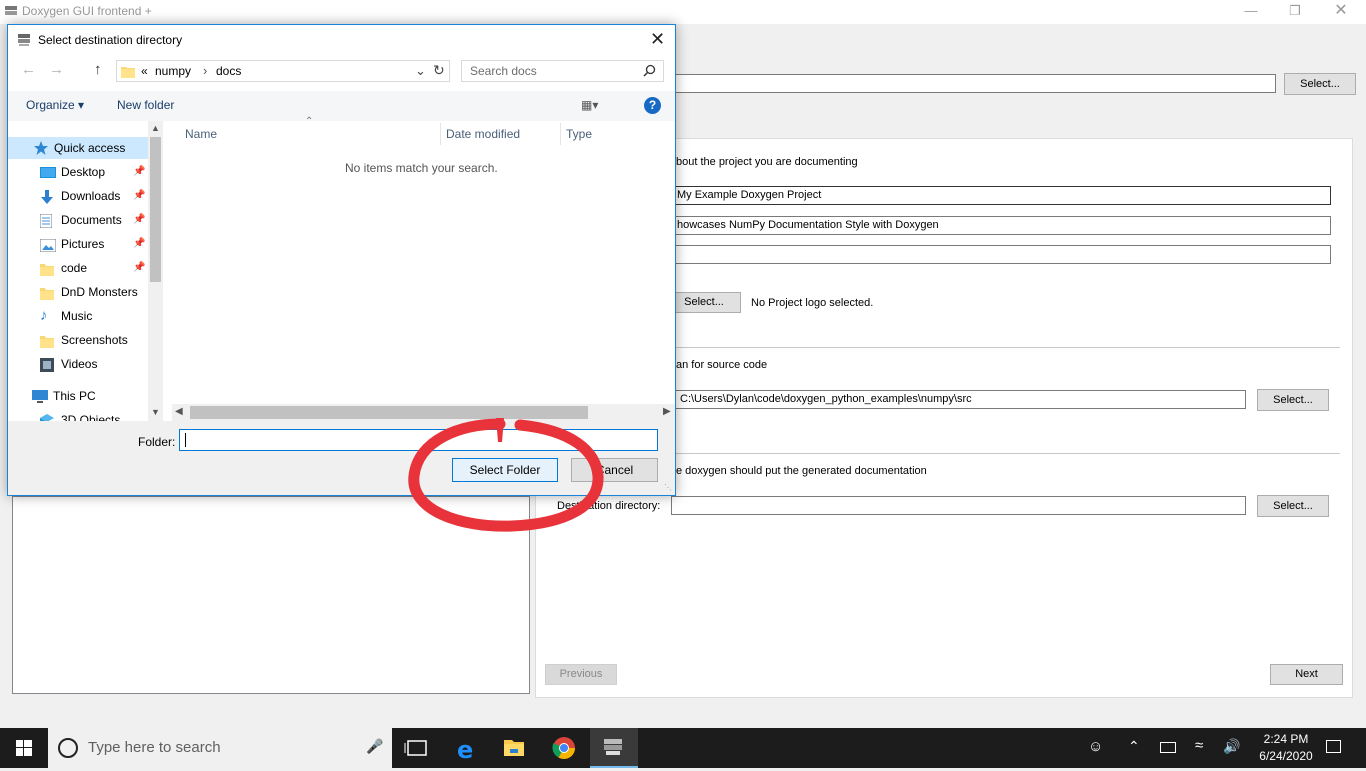  What do you see at coordinates (48, 245) in the screenshot?
I see `picture-icon` at bounding box center [48, 245].